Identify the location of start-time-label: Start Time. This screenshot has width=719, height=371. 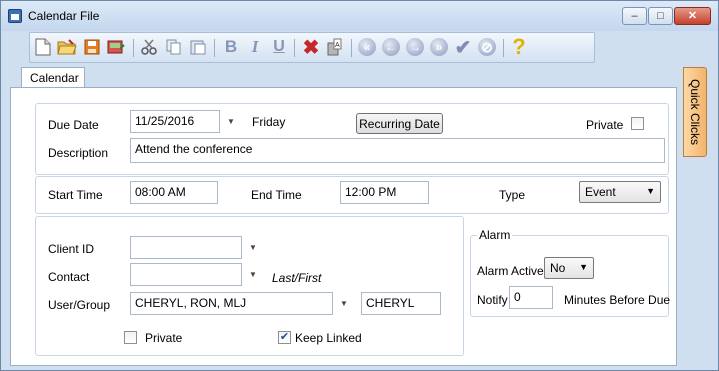
(75, 195).